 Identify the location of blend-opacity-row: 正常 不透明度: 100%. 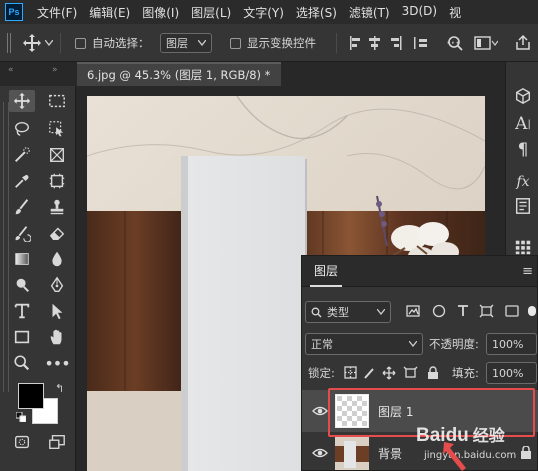
(420, 344).